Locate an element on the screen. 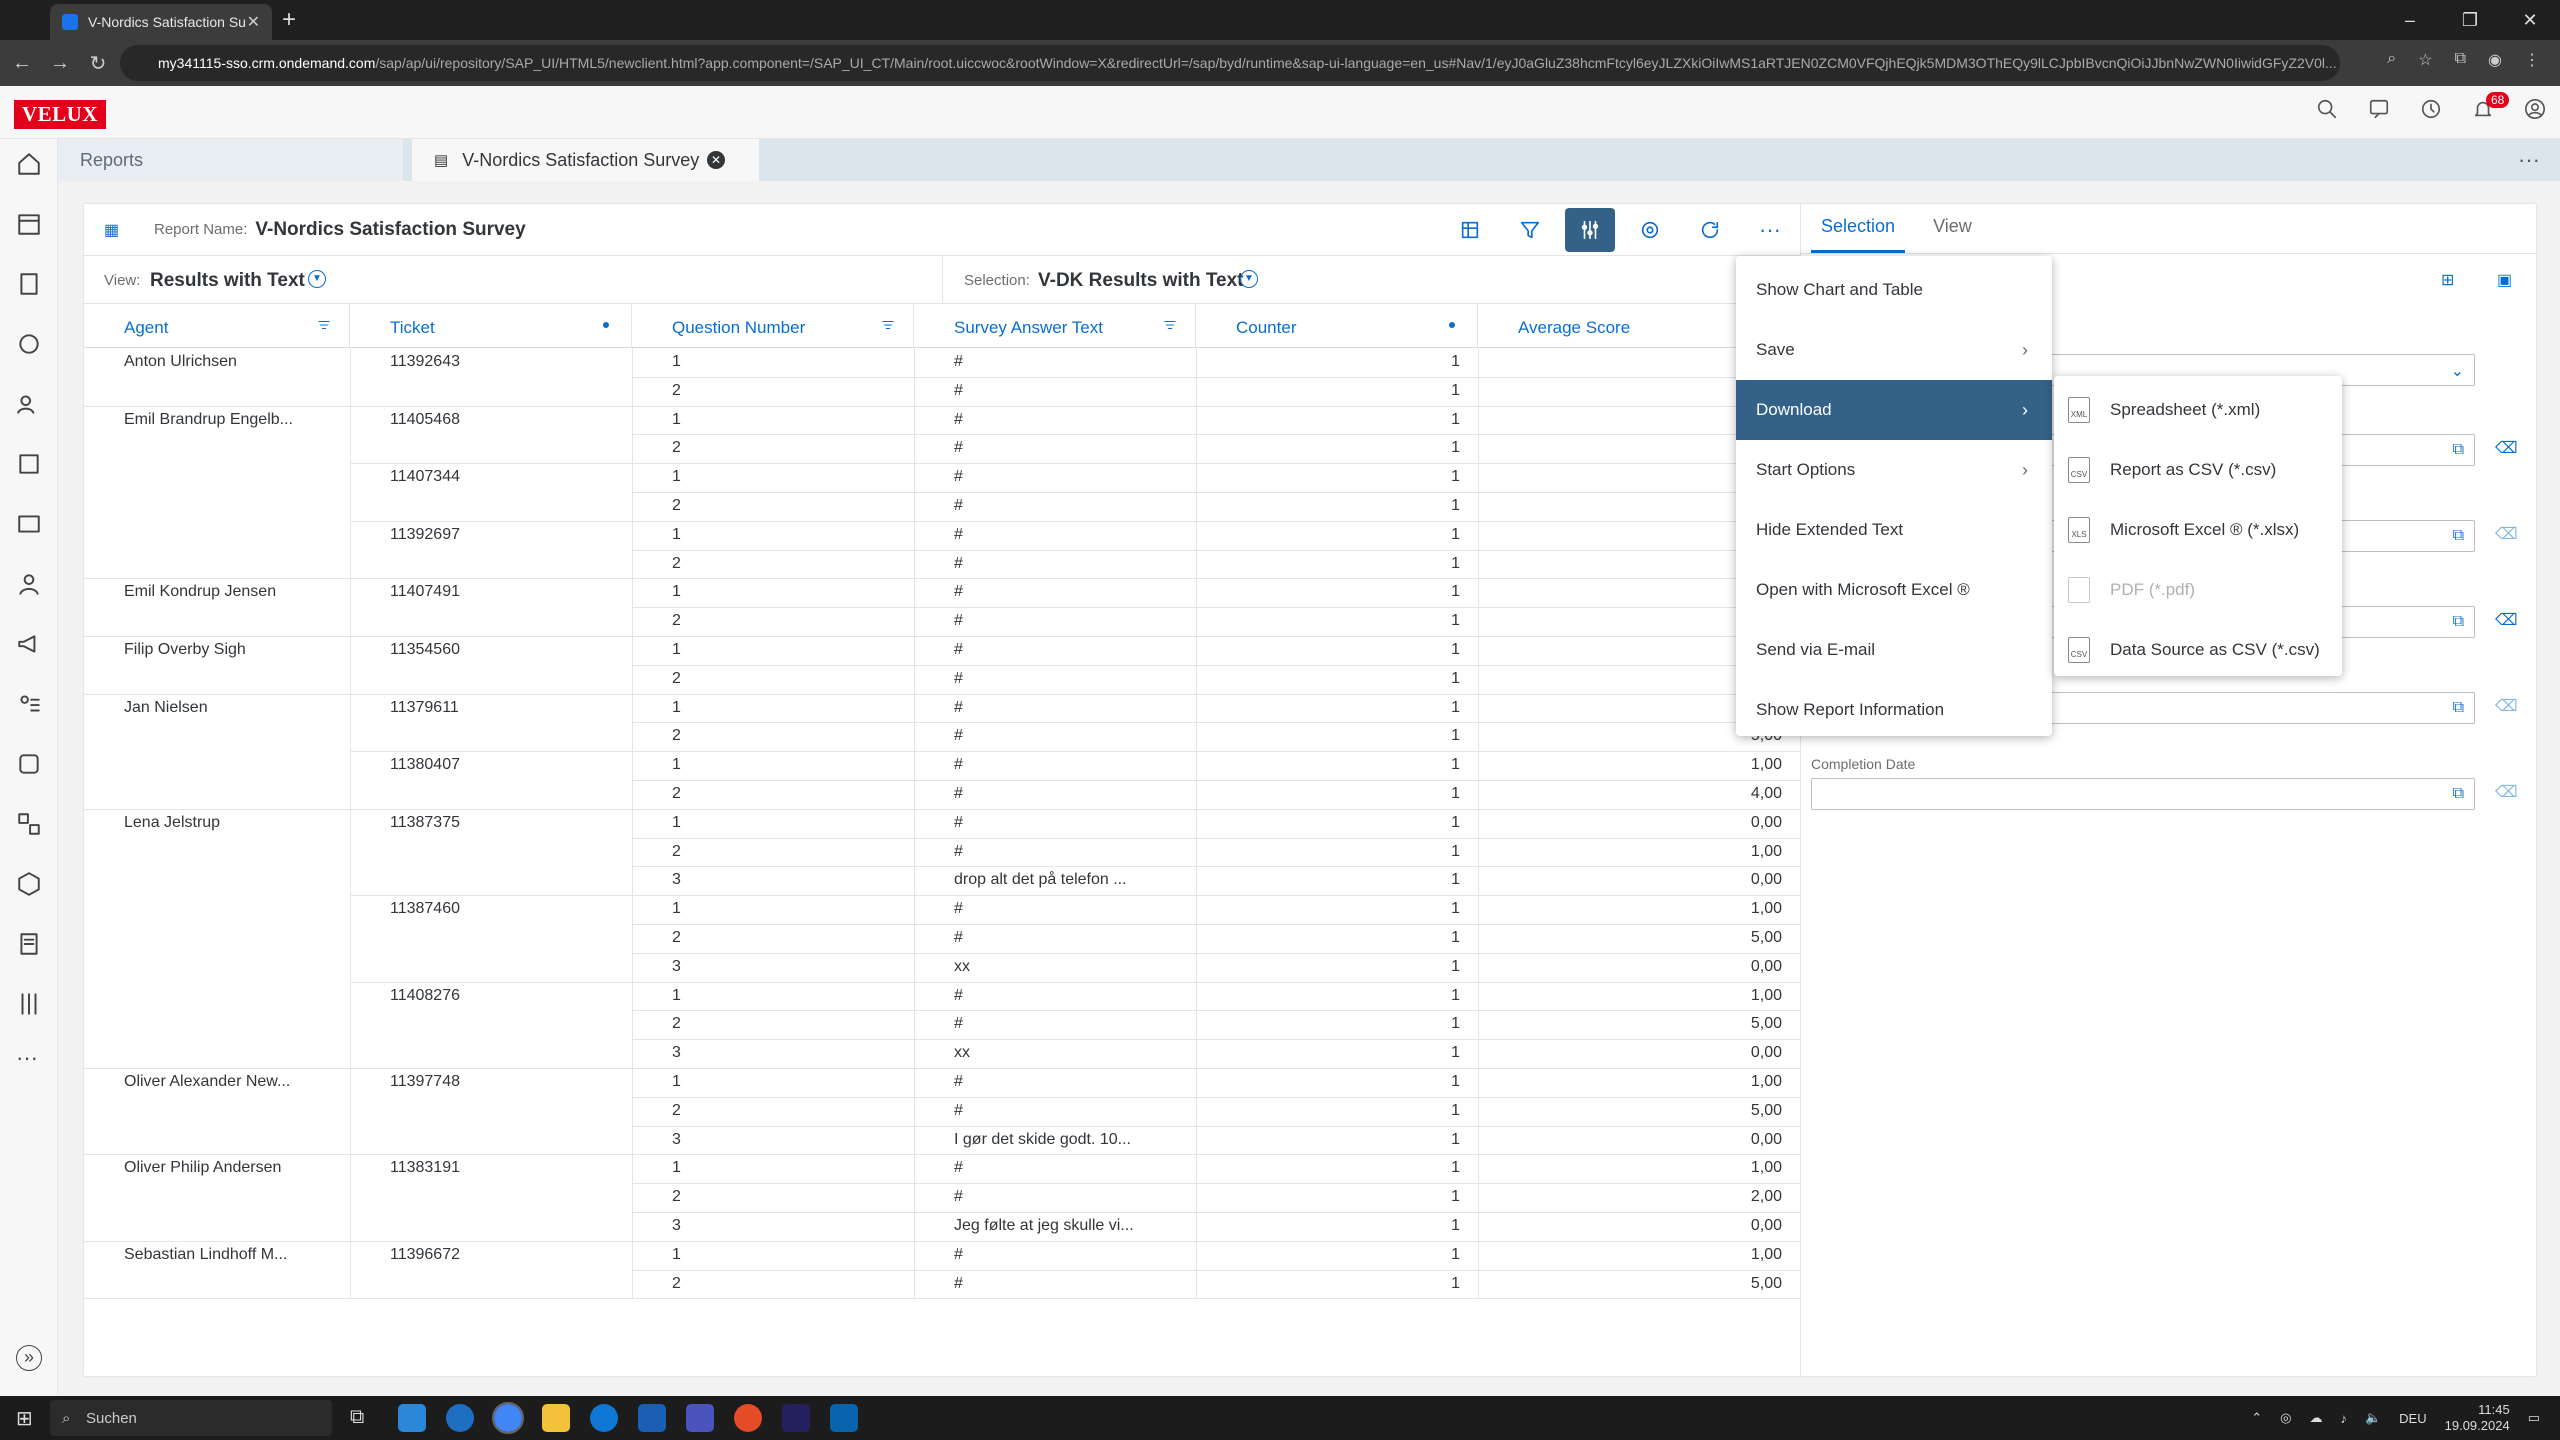  marketing-megaphone-icon is located at coordinates (29, 644).